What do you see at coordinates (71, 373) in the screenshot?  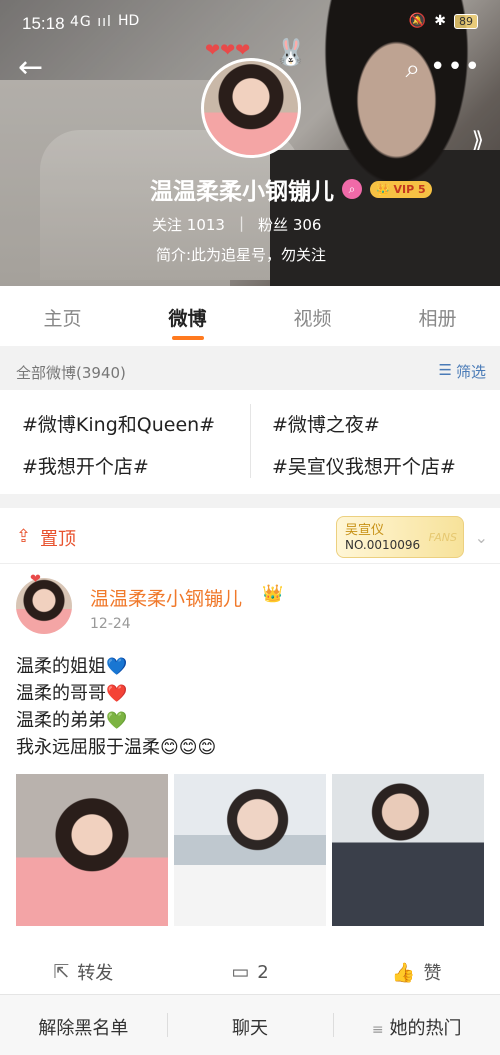 I see `all-weibo-count: 全部微博(3940)` at bounding box center [71, 373].